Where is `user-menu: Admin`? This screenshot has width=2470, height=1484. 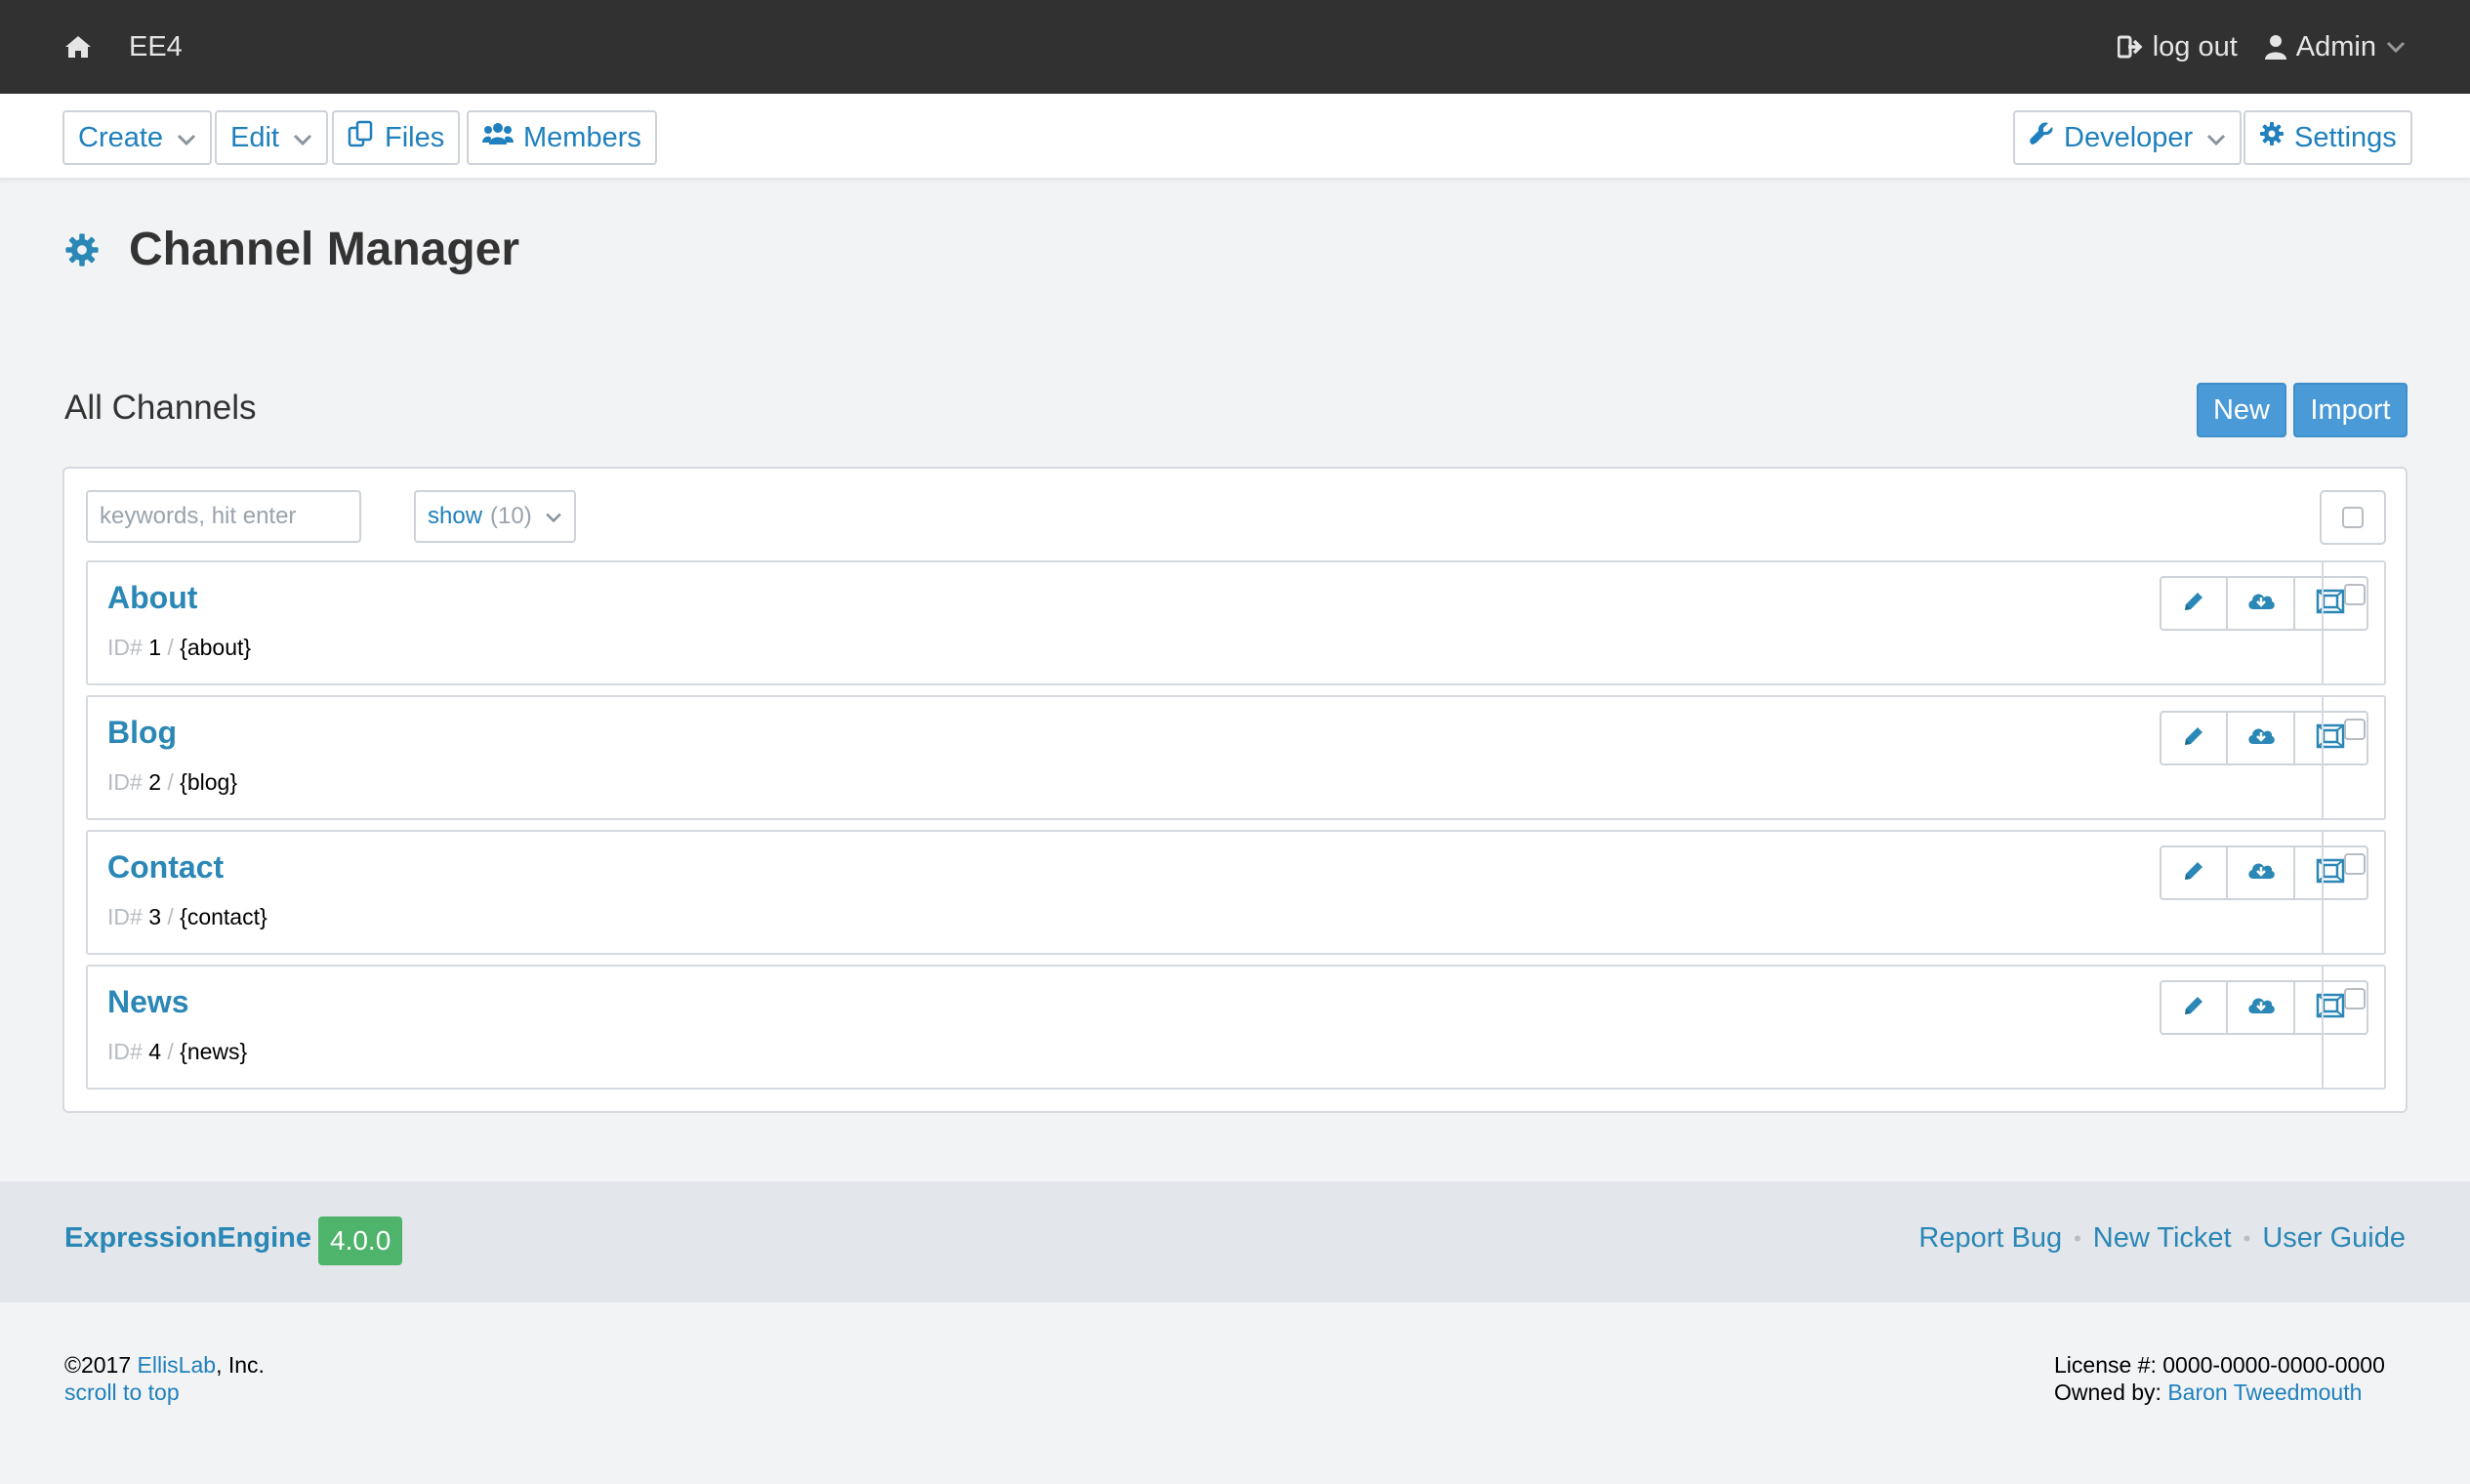 user-menu: Admin is located at coordinates (2335, 47).